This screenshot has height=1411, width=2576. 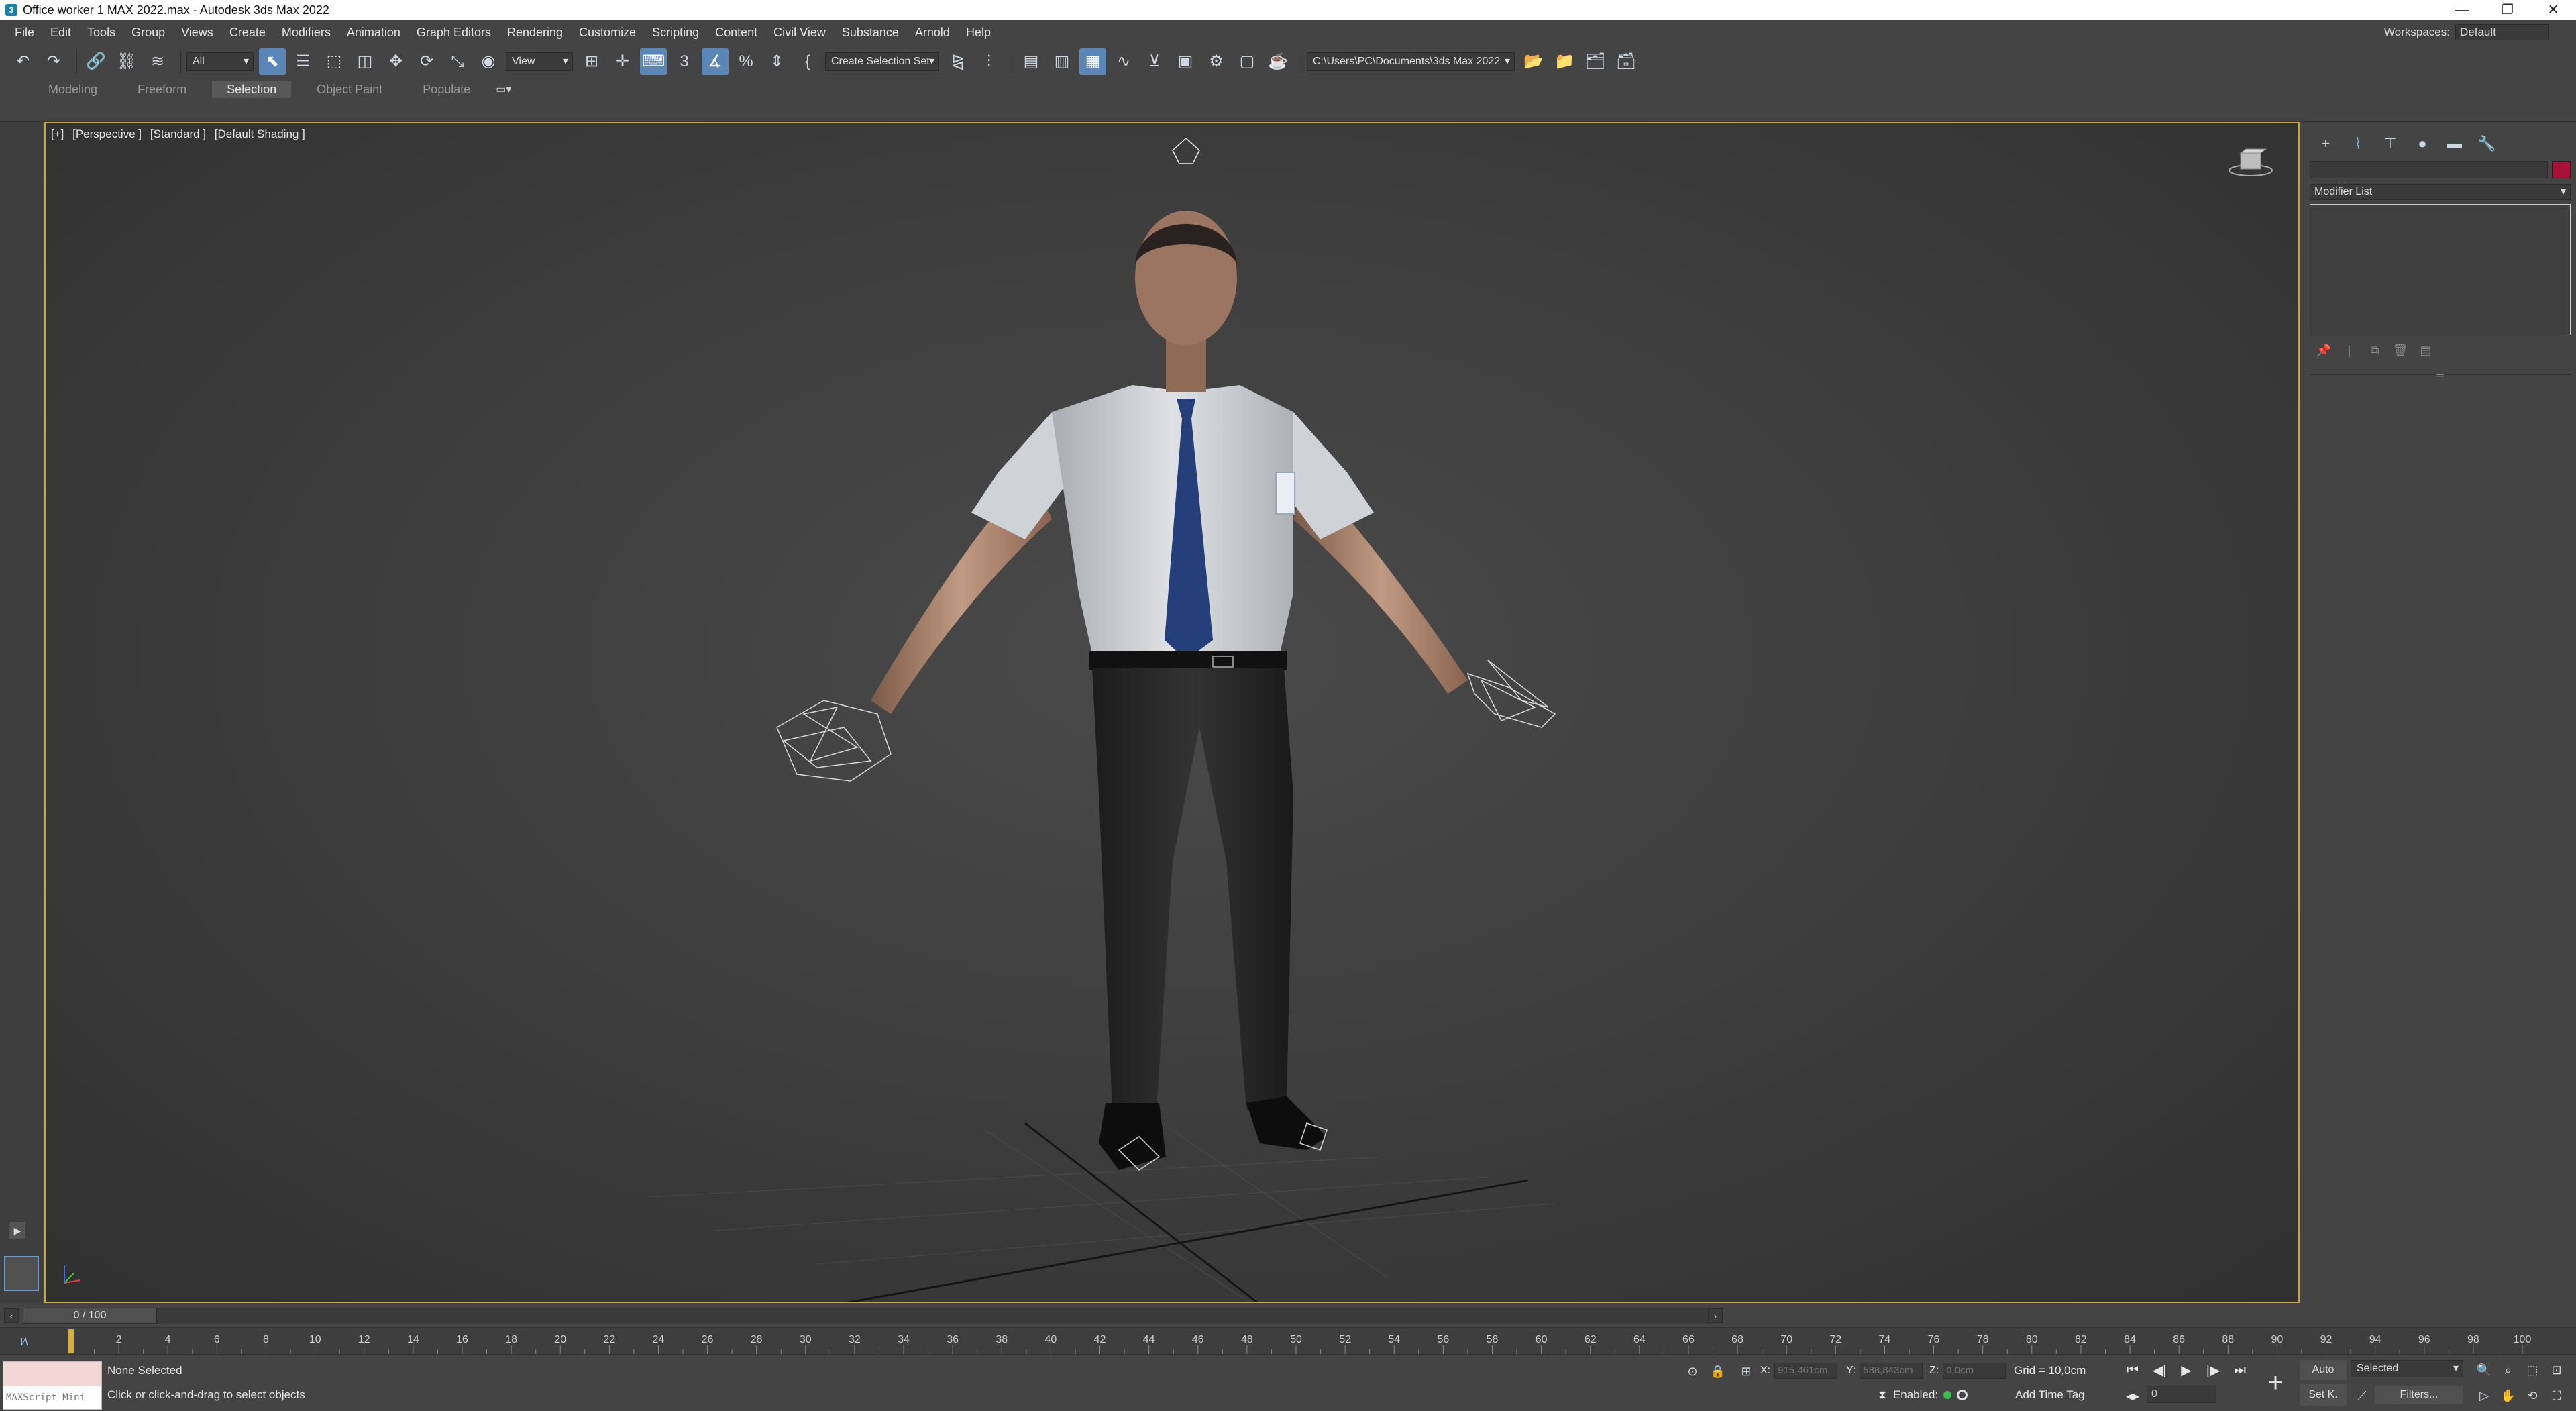 I want to click on current-frame-field: 0, so click(x=2181, y=1394).